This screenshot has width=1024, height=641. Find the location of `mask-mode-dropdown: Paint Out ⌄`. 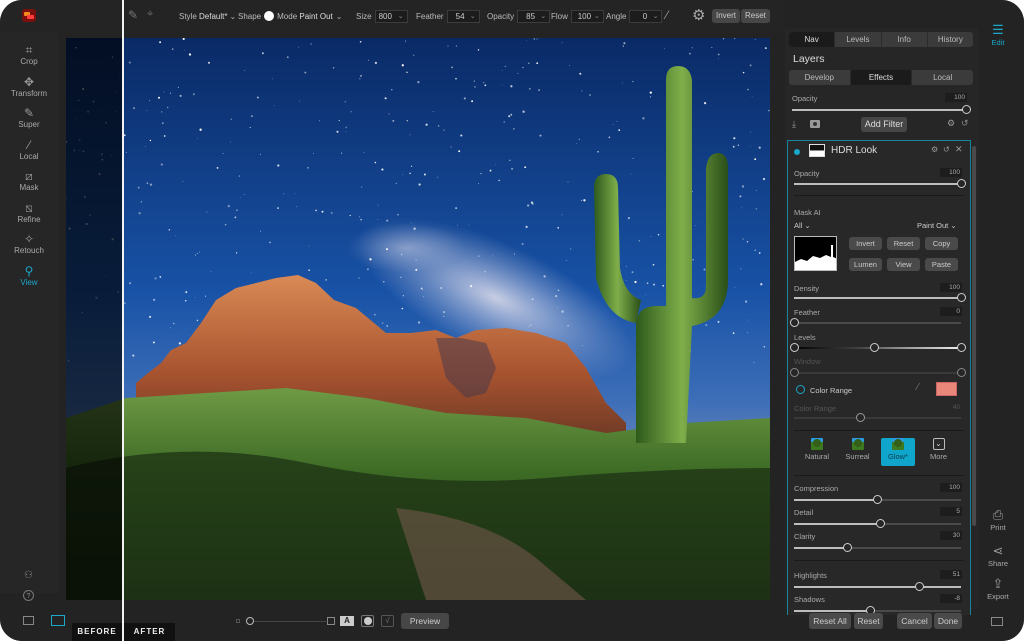

mask-mode-dropdown: Paint Out ⌄ is located at coordinates (937, 225).